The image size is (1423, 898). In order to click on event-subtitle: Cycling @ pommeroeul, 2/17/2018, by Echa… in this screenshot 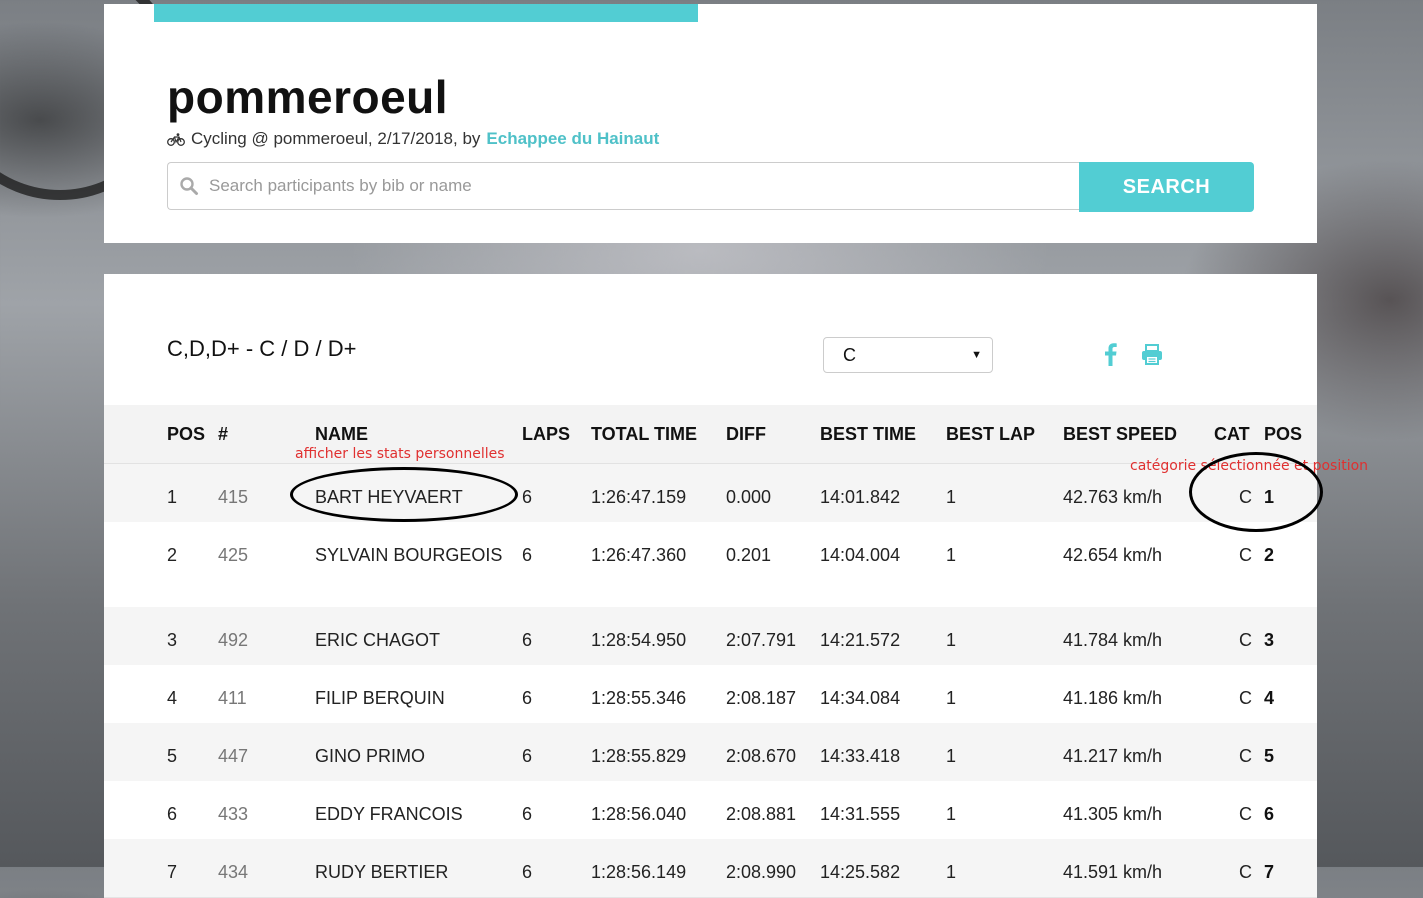, I will do `click(413, 139)`.